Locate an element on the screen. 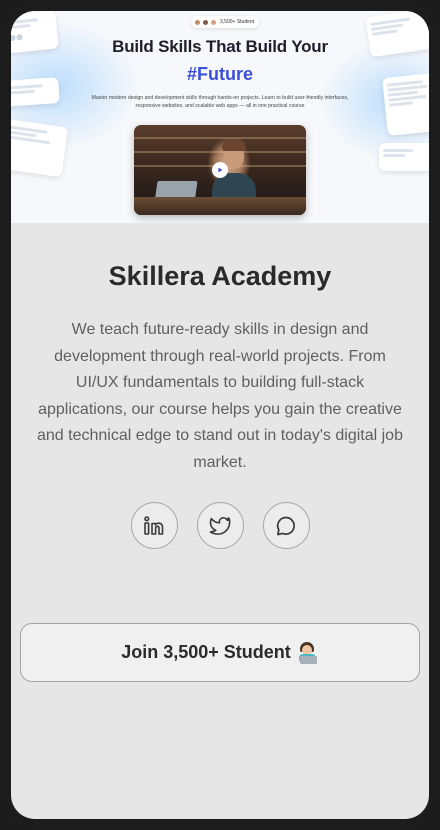 The image size is (440, 830). twitter-icon is located at coordinates (220, 525).